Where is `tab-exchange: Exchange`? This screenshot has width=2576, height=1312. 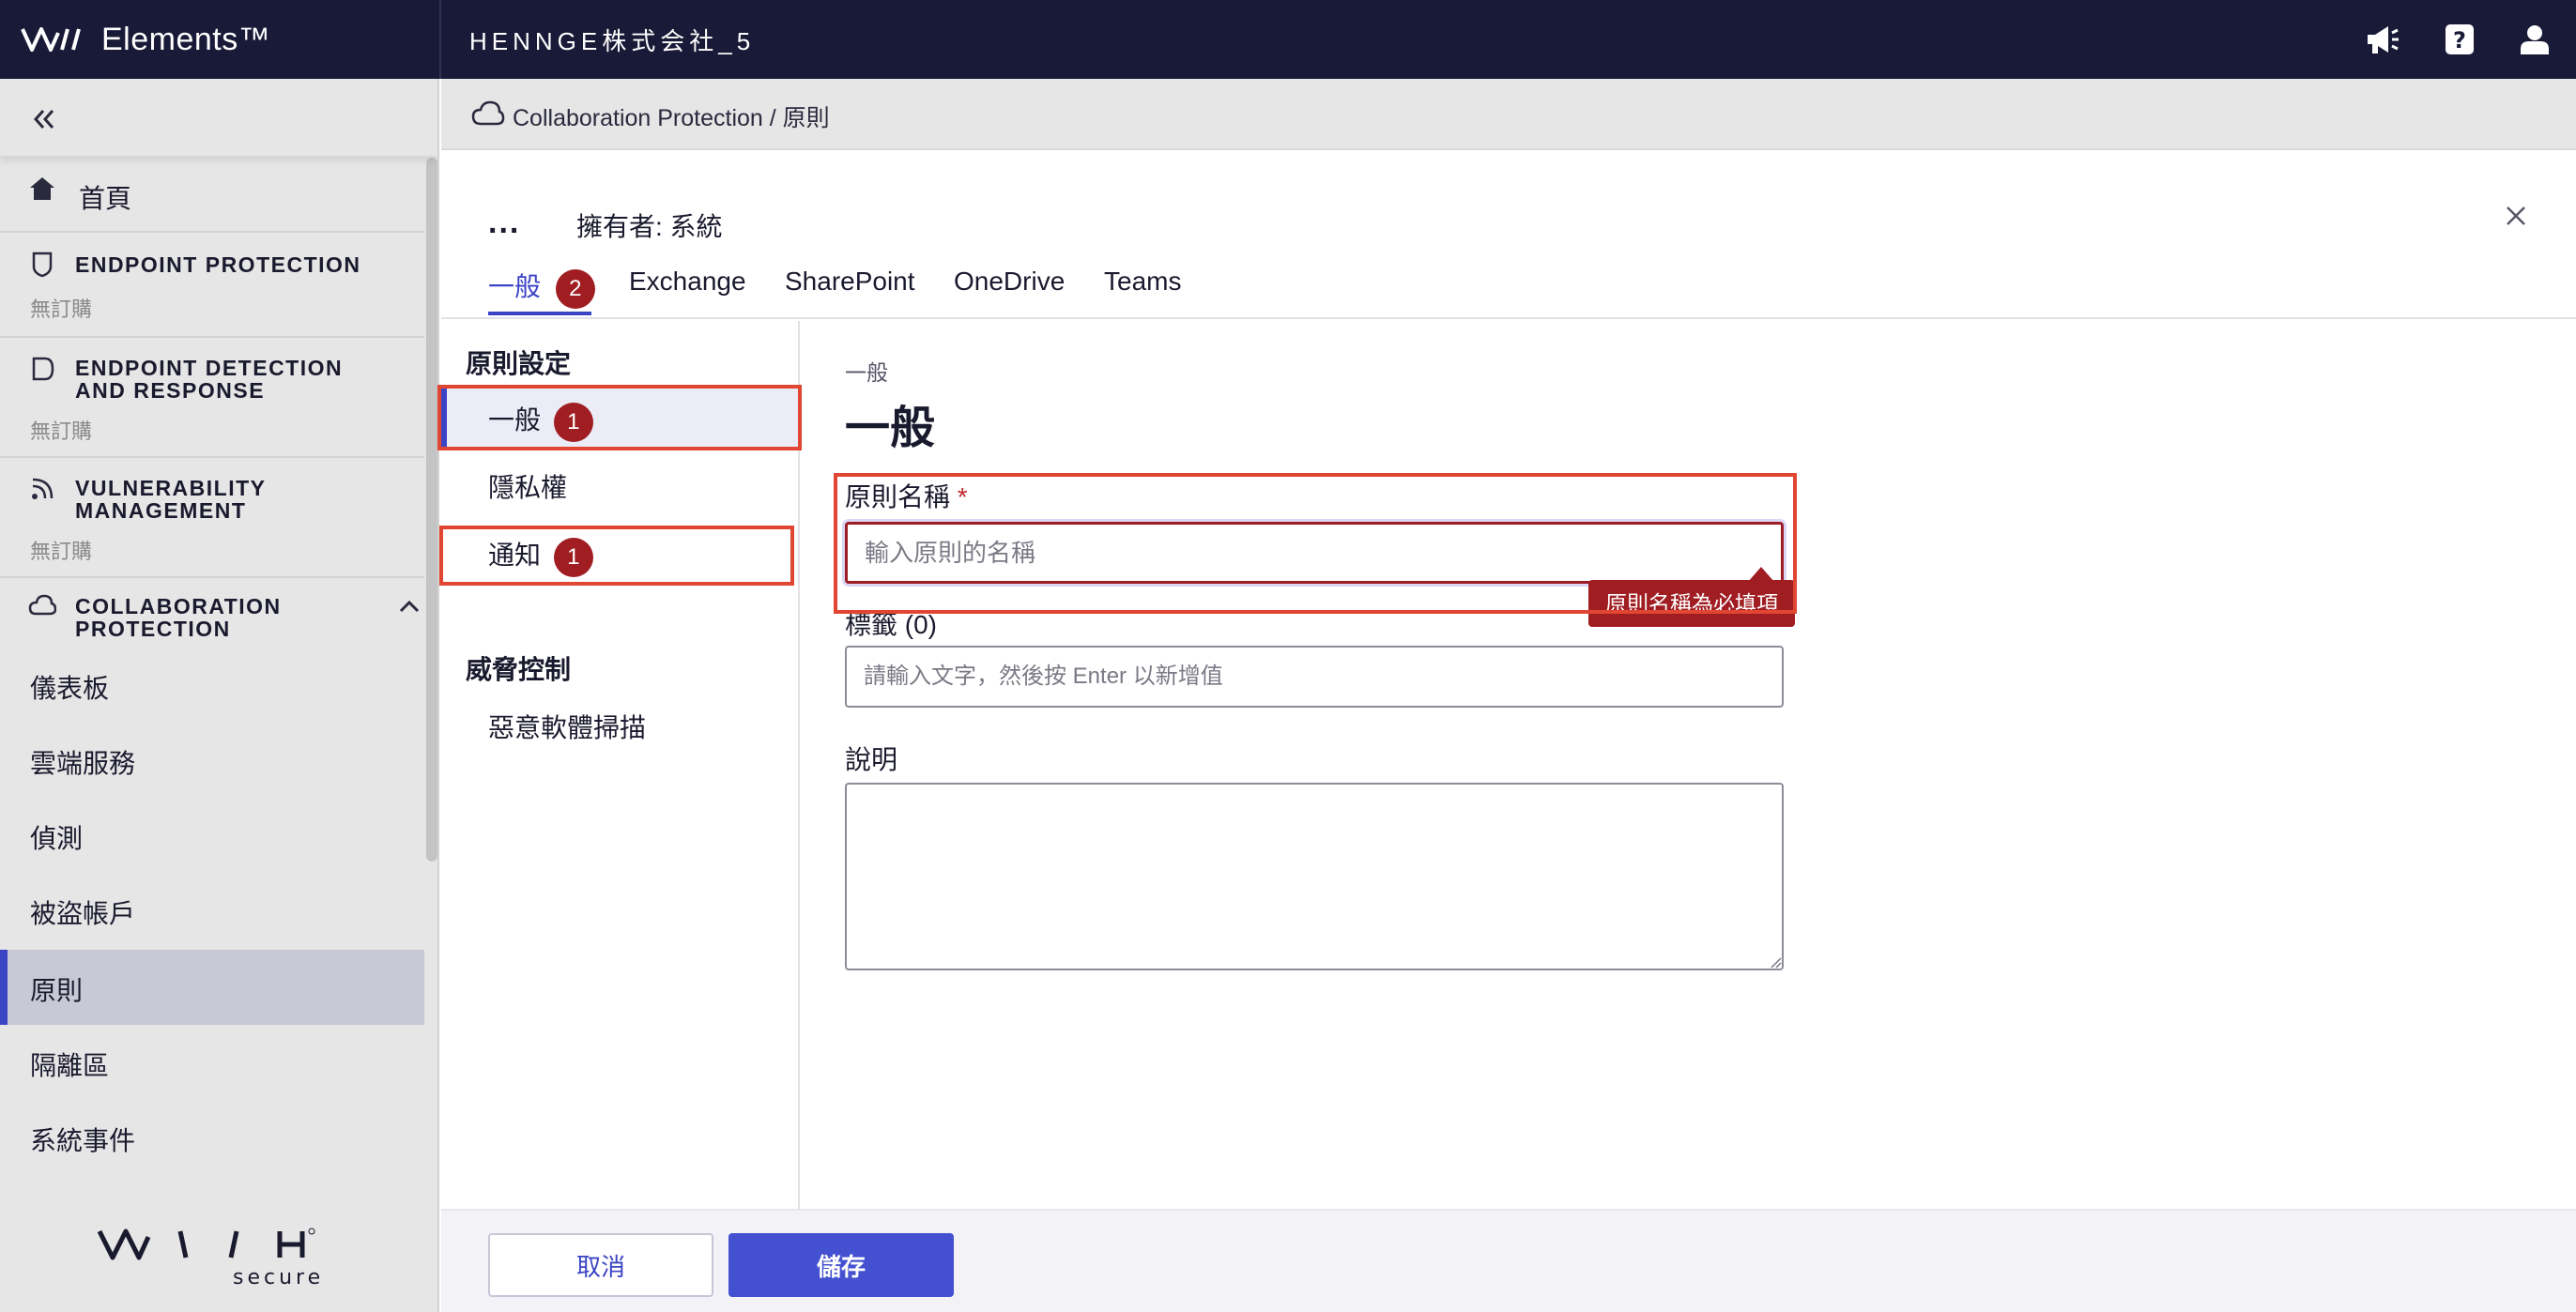
tab-exchange: Exchange is located at coordinates (687, 282).